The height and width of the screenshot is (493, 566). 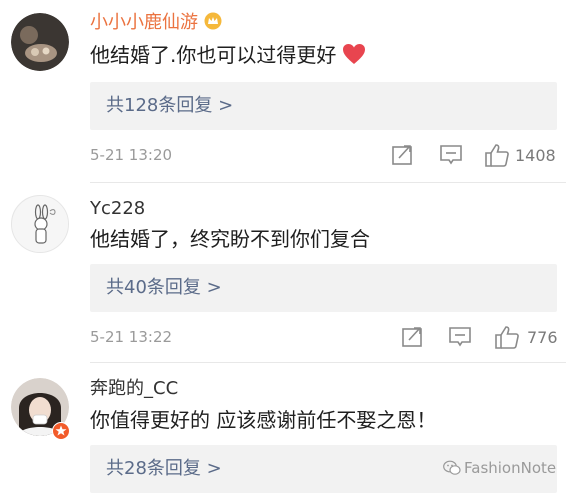 I want to click on comment-meta: 5-21 13:22 776, so click(x=325, y=338).